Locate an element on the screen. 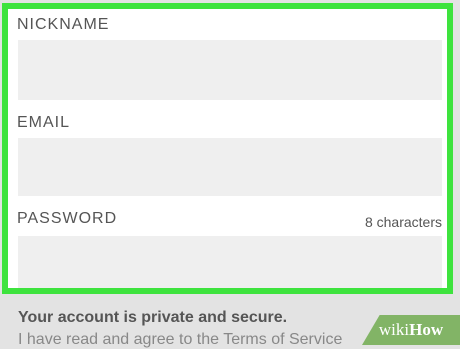  watermark-how: How is located at coordinates (426, 329).